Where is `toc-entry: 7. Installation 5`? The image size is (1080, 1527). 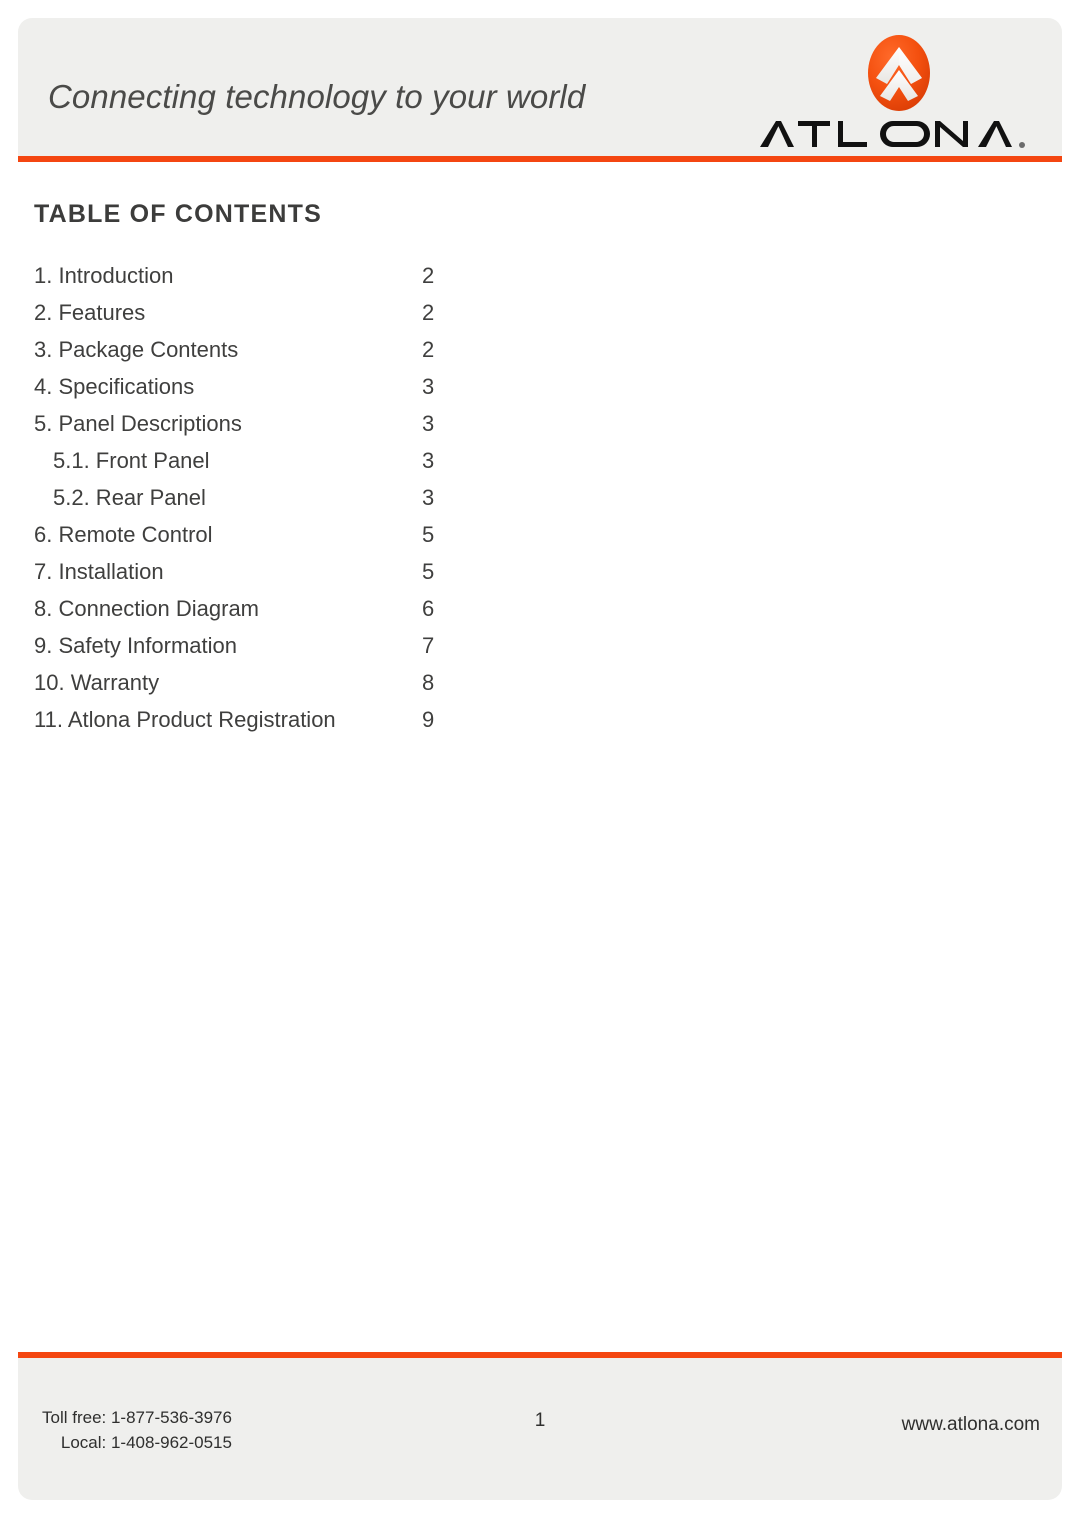 toc-entry: 7. Installation 5 is located at coordinates (384, 577).